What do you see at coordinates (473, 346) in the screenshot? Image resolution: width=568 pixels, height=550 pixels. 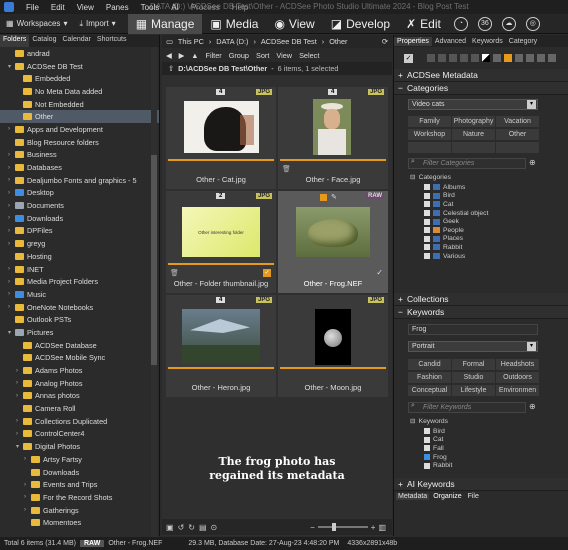 I see `keyword-set-dropdown: Portrait ▾` at bounding box center [473, 346].